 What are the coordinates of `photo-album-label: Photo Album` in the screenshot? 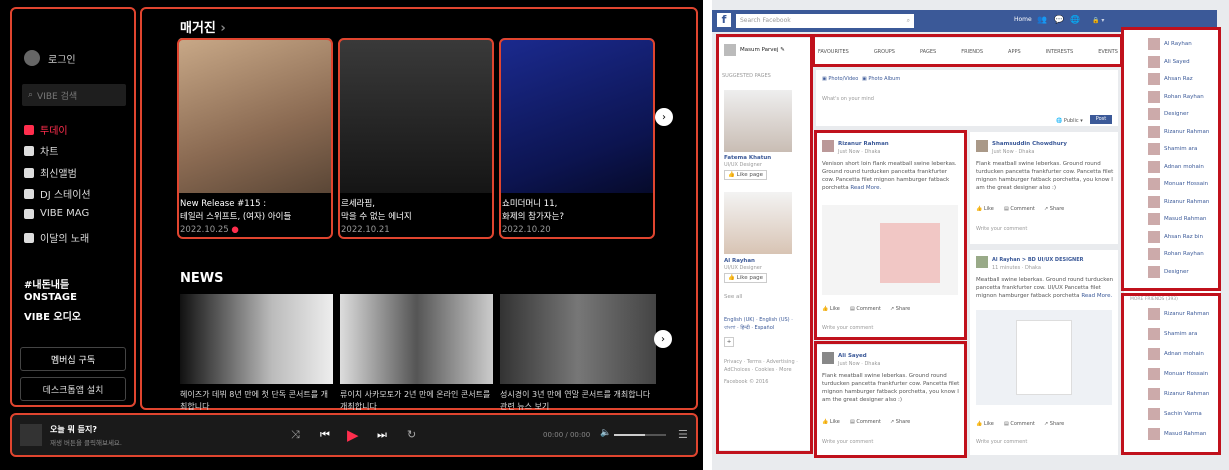 It's located at (884, 79).